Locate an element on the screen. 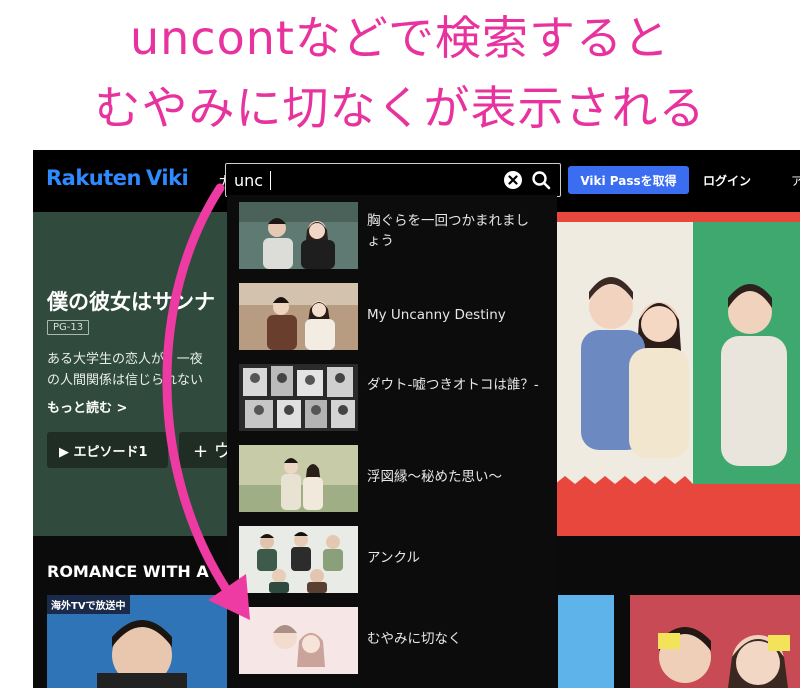 This screenshot has width=800, height=688. logo-viki-text: Viki is located at coordinates (167, 178).